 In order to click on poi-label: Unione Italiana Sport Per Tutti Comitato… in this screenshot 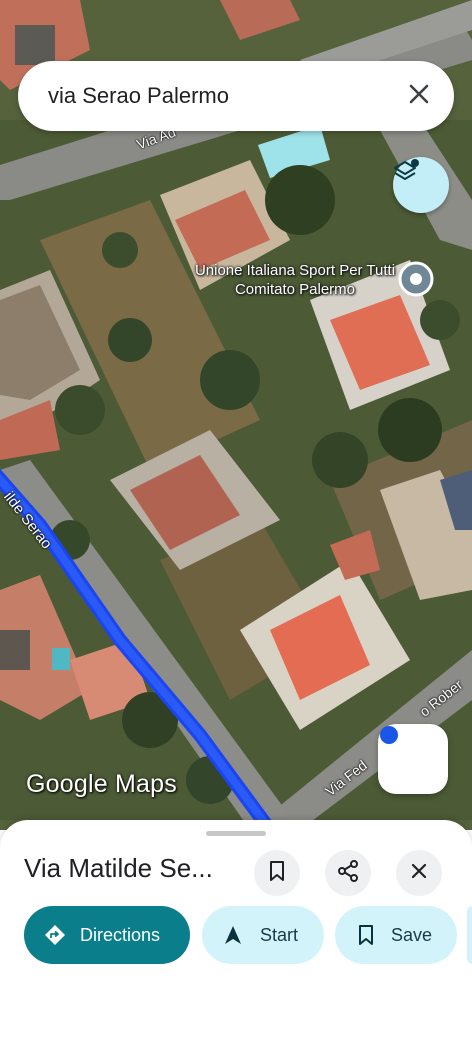, I will do `click(295, 280)`.